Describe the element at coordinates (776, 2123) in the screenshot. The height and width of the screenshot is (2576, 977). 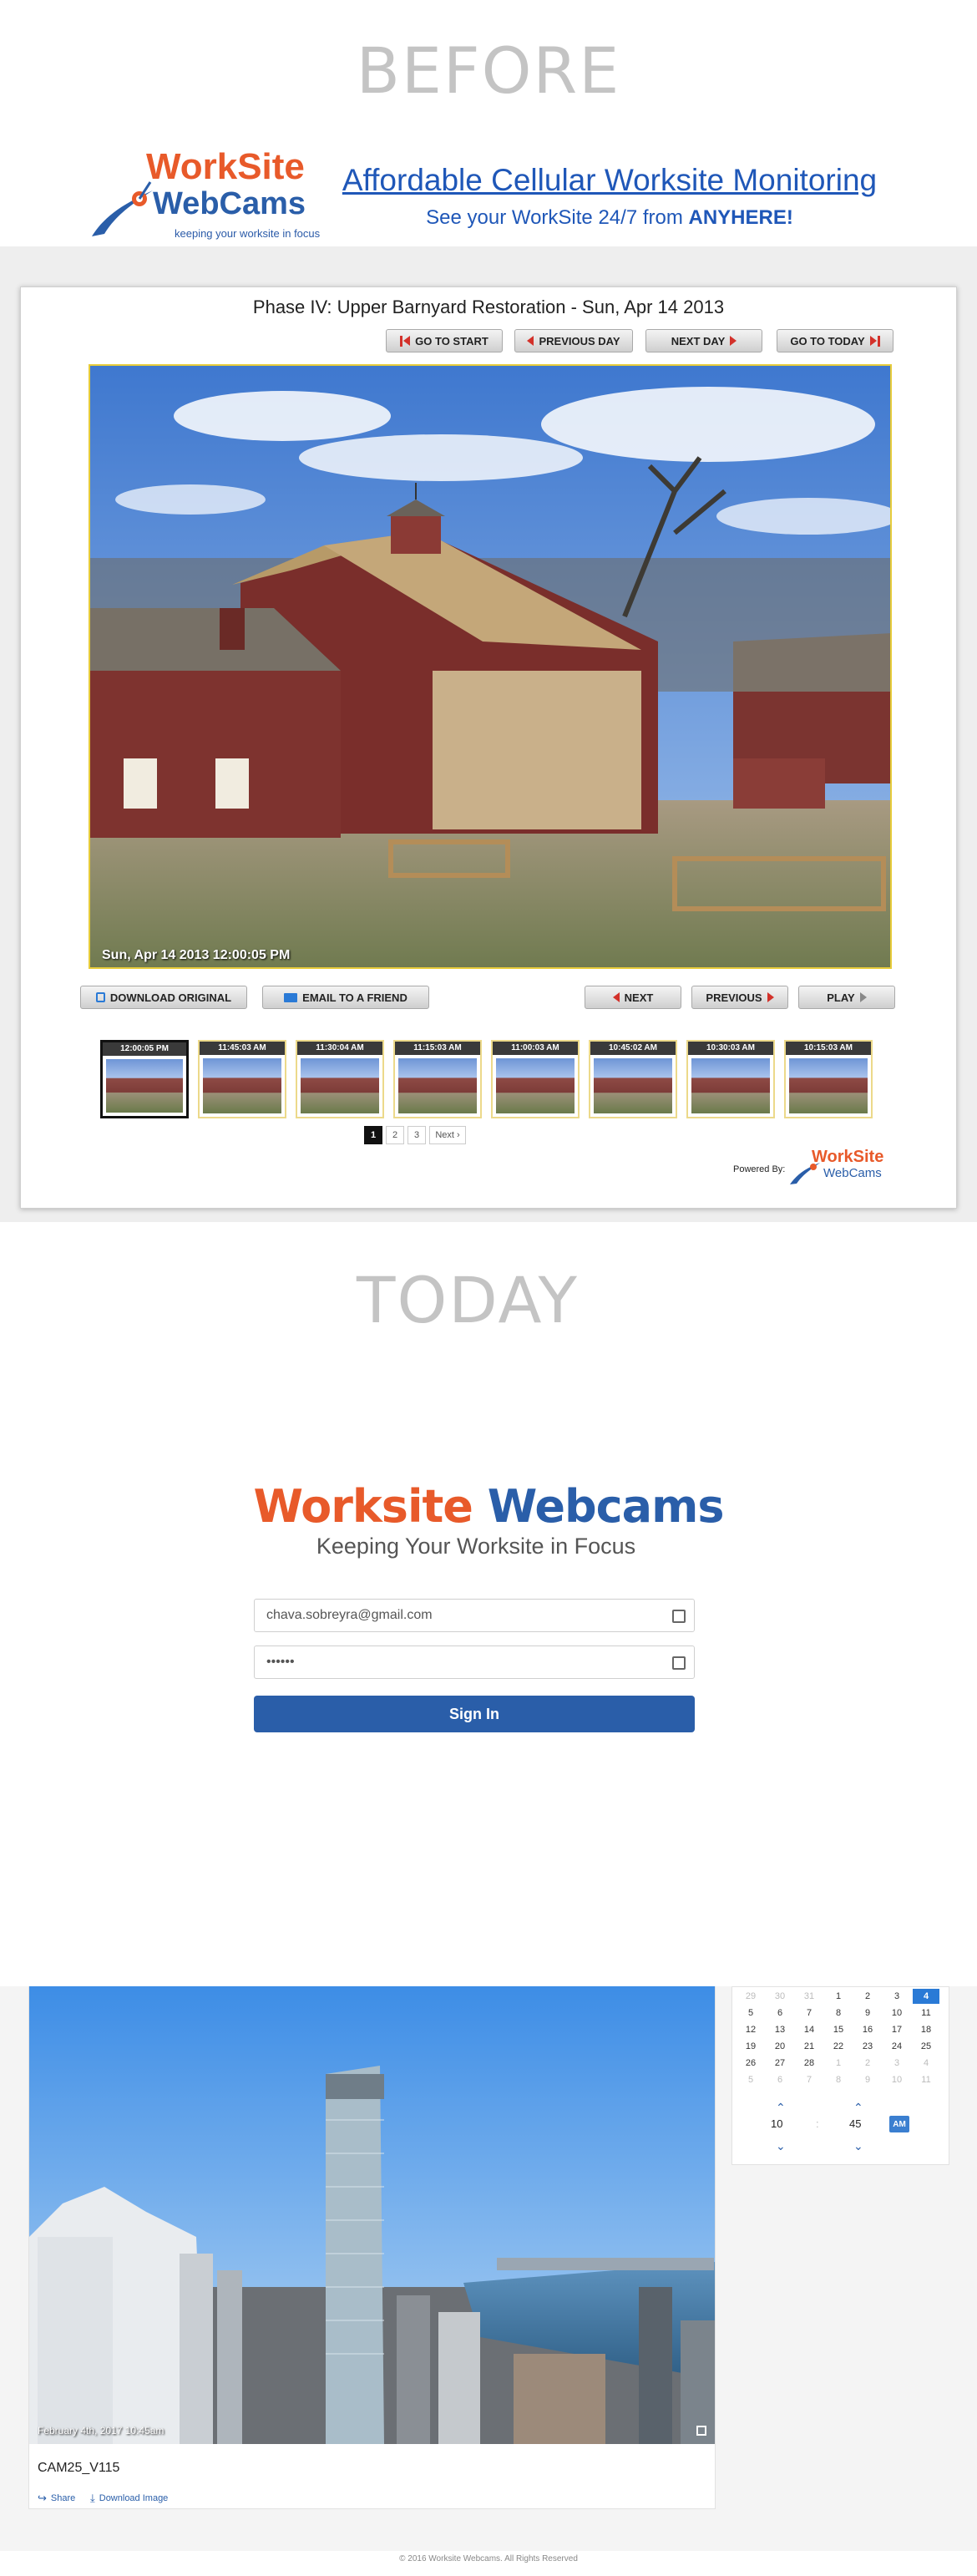
I see `hour-value: 10` at that location.